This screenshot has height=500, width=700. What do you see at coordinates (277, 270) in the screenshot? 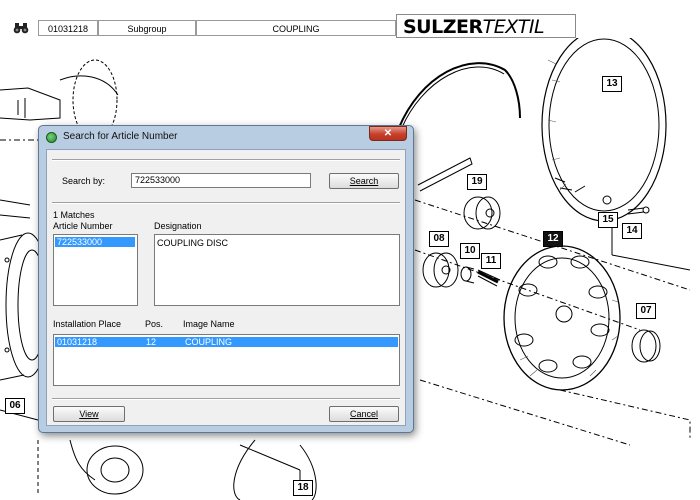
I see `designation-box: COUPLING DISC` at bounding box center [277, 270].